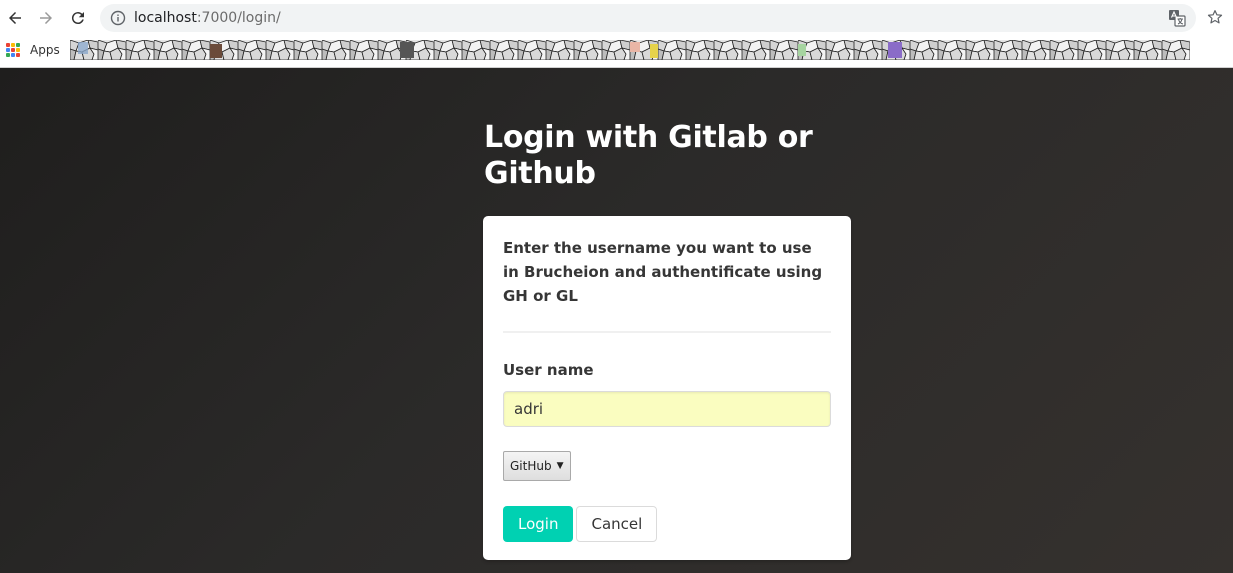 The image size is (1233, 573). I want to click on caret-down-icon: ▼, so click(560, 466).